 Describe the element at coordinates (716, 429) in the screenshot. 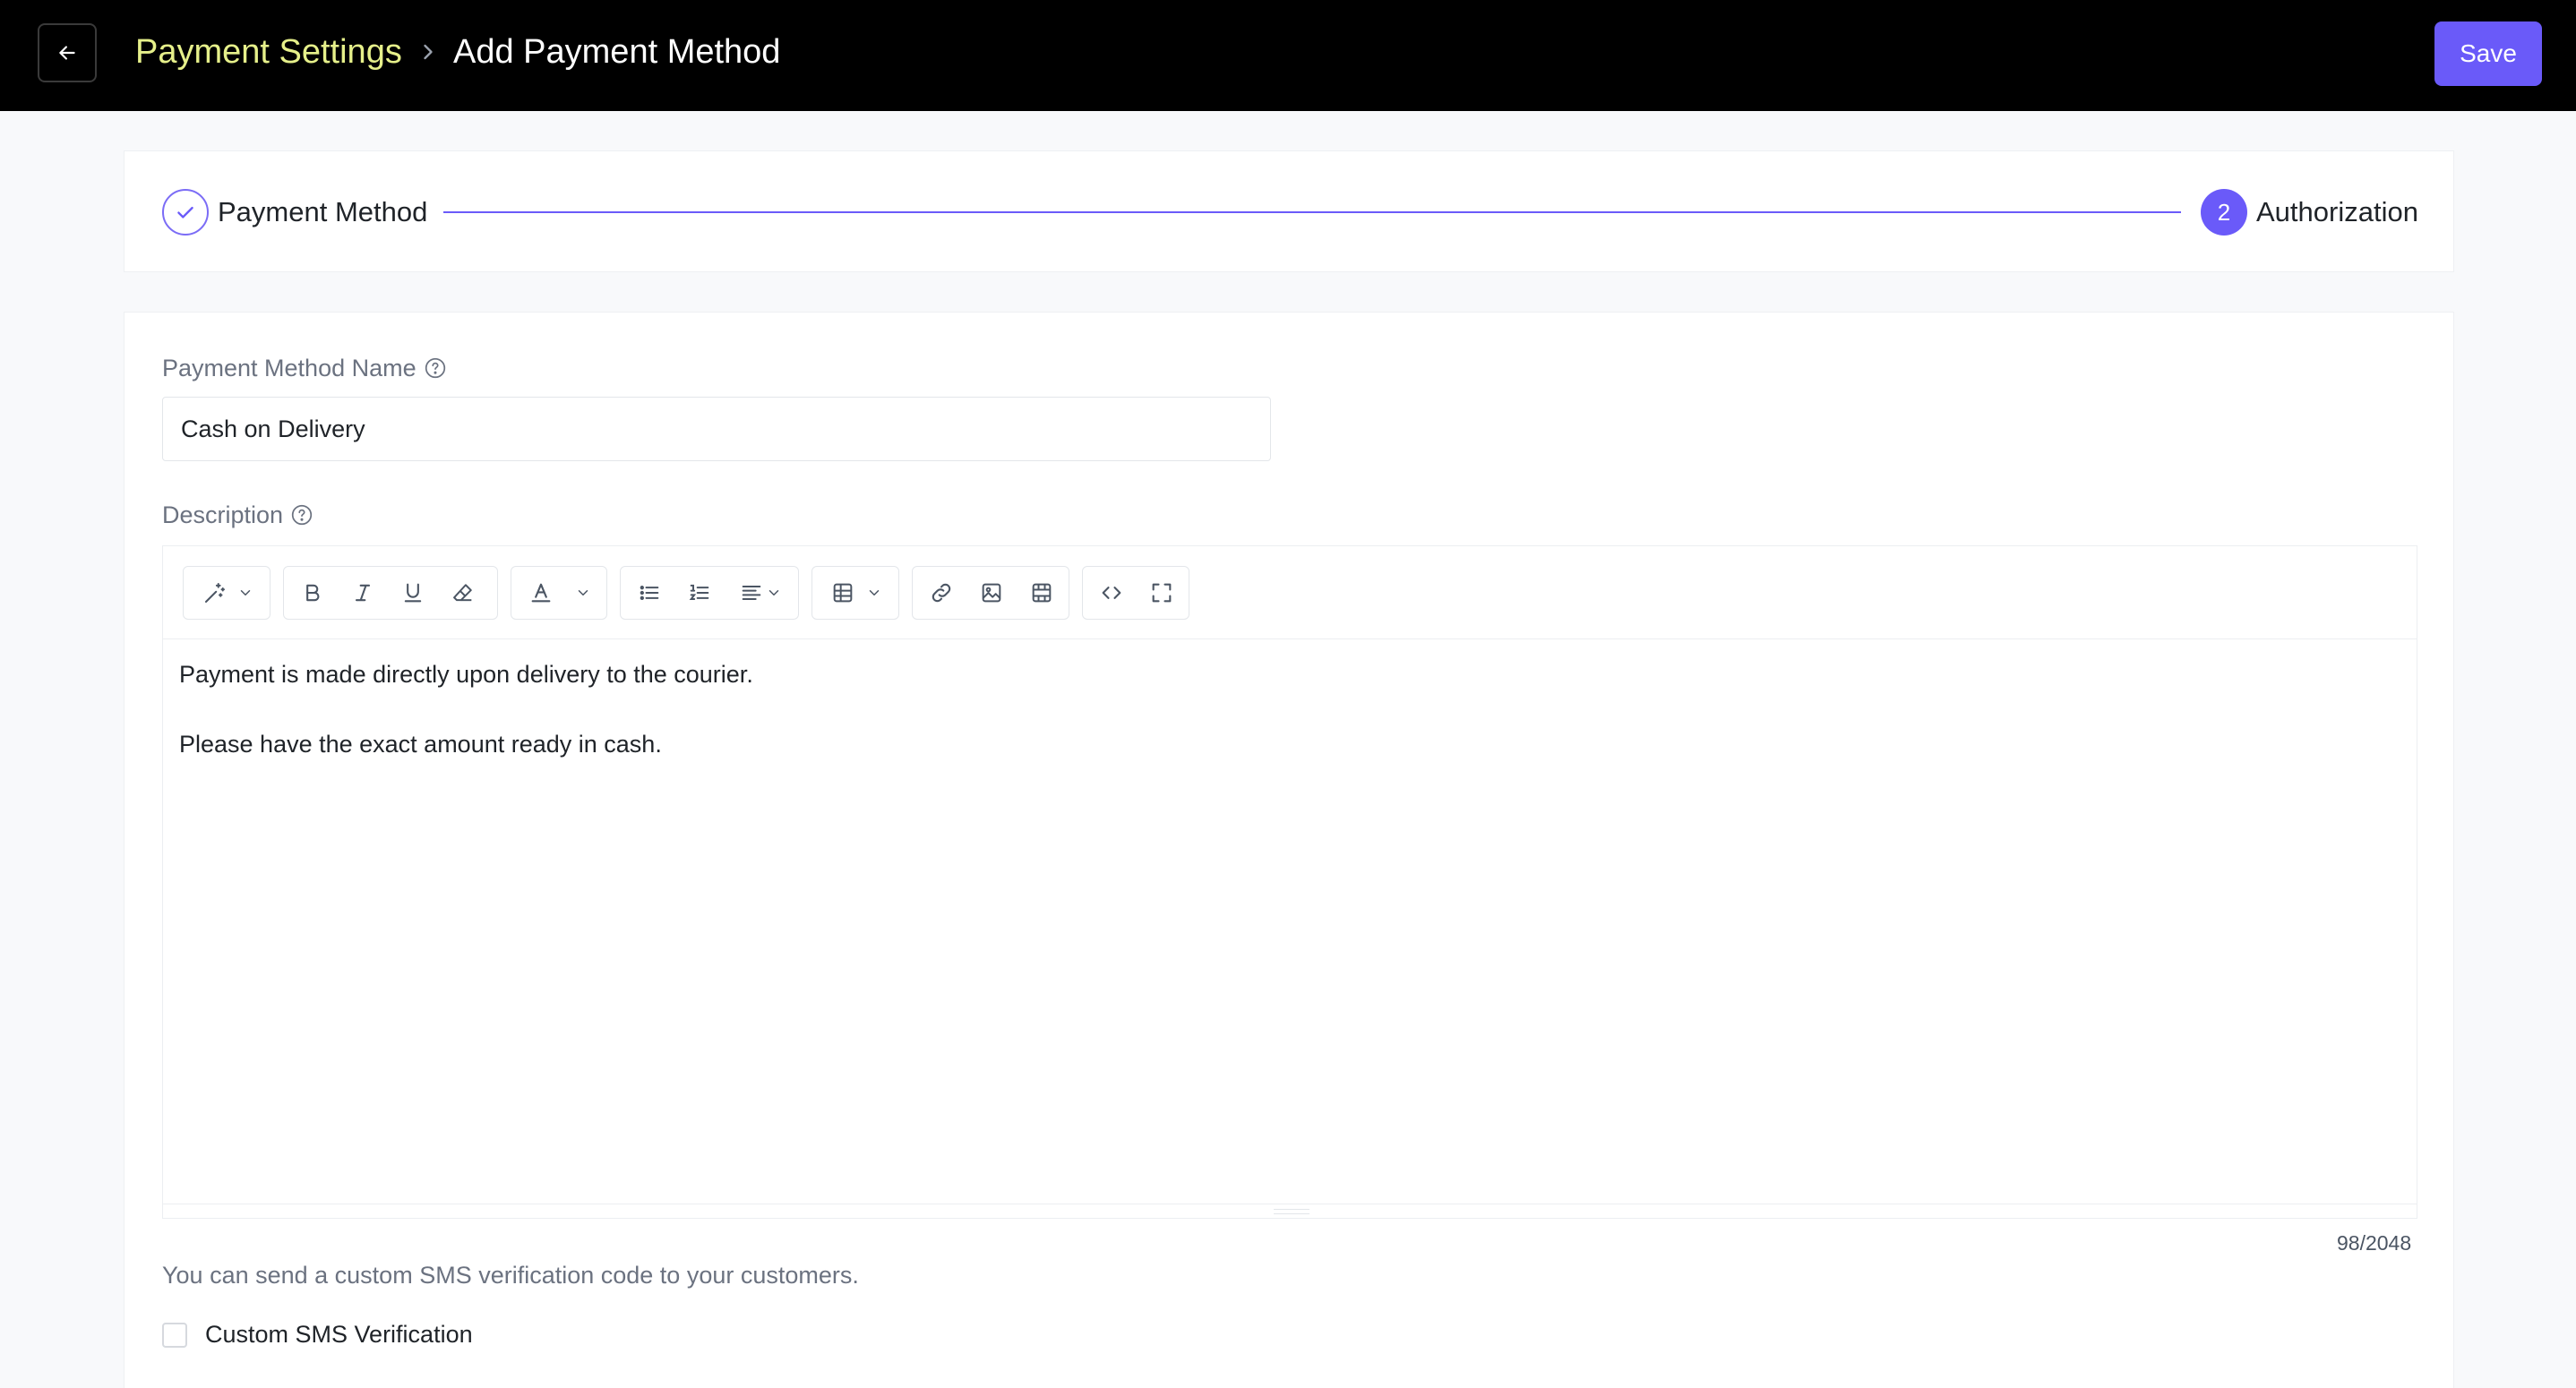

I see `payment-method-name-input` at that location.